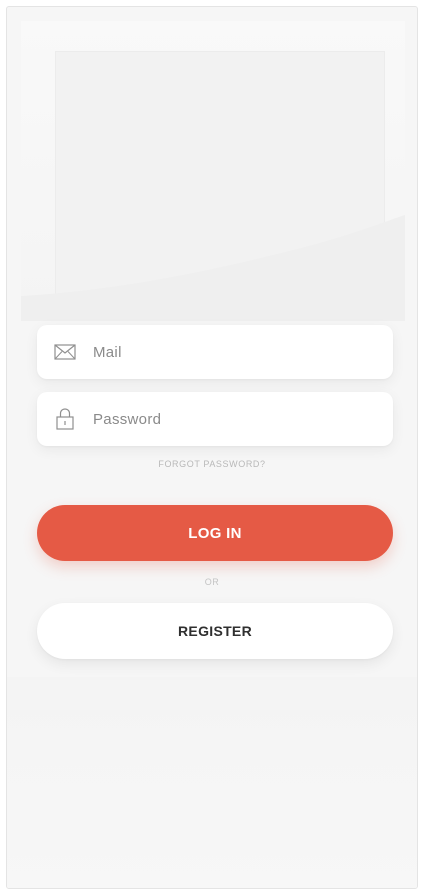  What do you see at coordinates (212, 464) in the screenshot?
I see `forgot-password-link: FORGOT PASSWORD?` at bounding box center [212, 464].